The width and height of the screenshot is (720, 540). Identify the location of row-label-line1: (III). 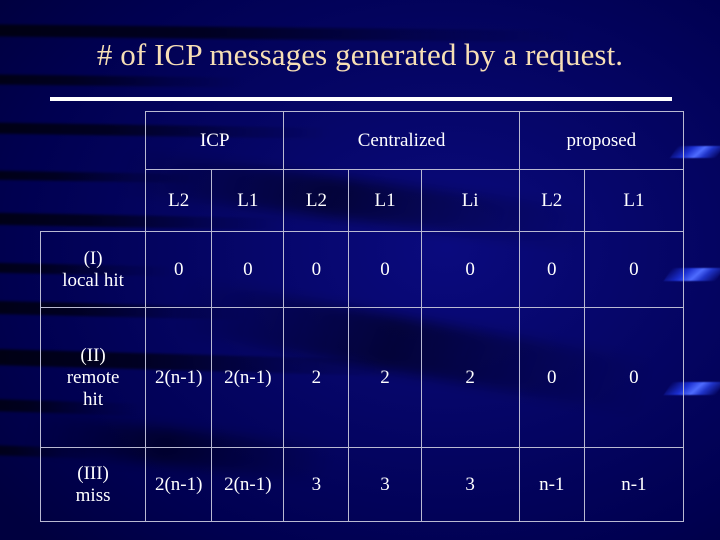
(93, 473).